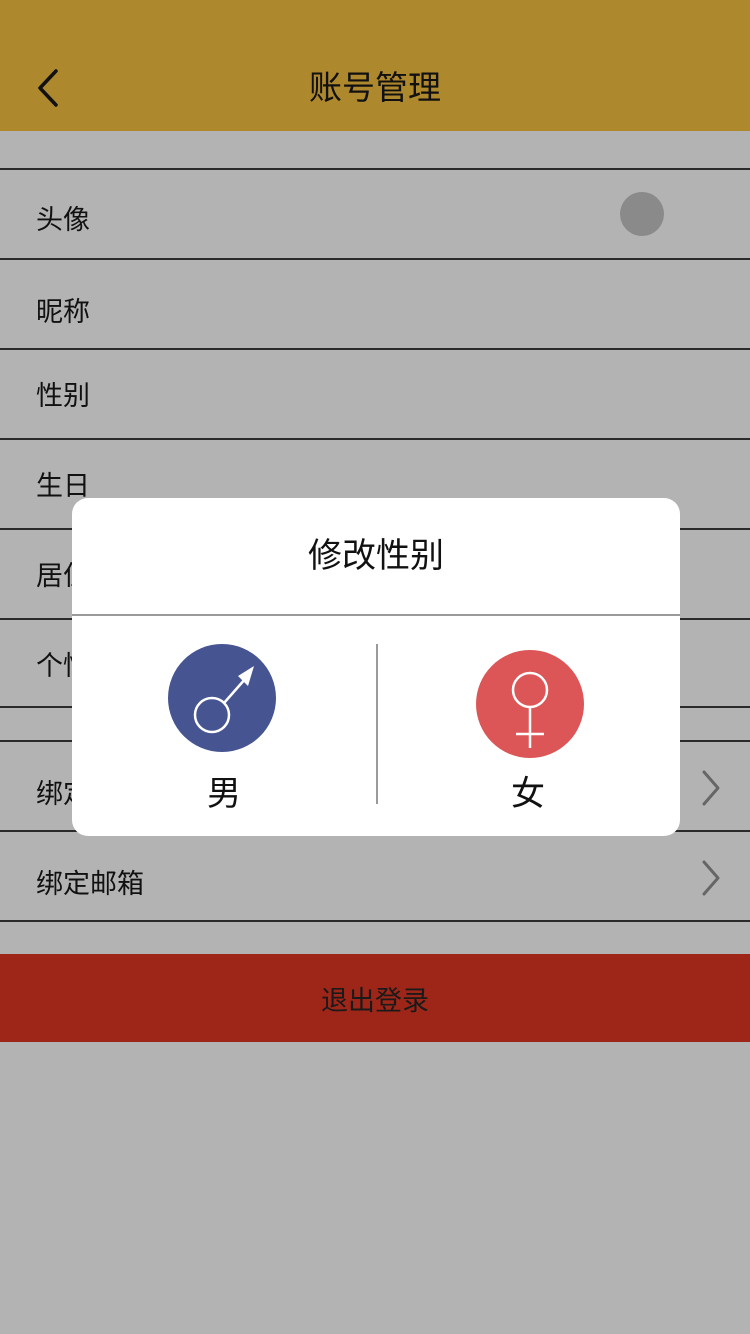 The width and height of the screenshot is (750, 1334). I want to click on row-gender: 性别, so click(375, 395).